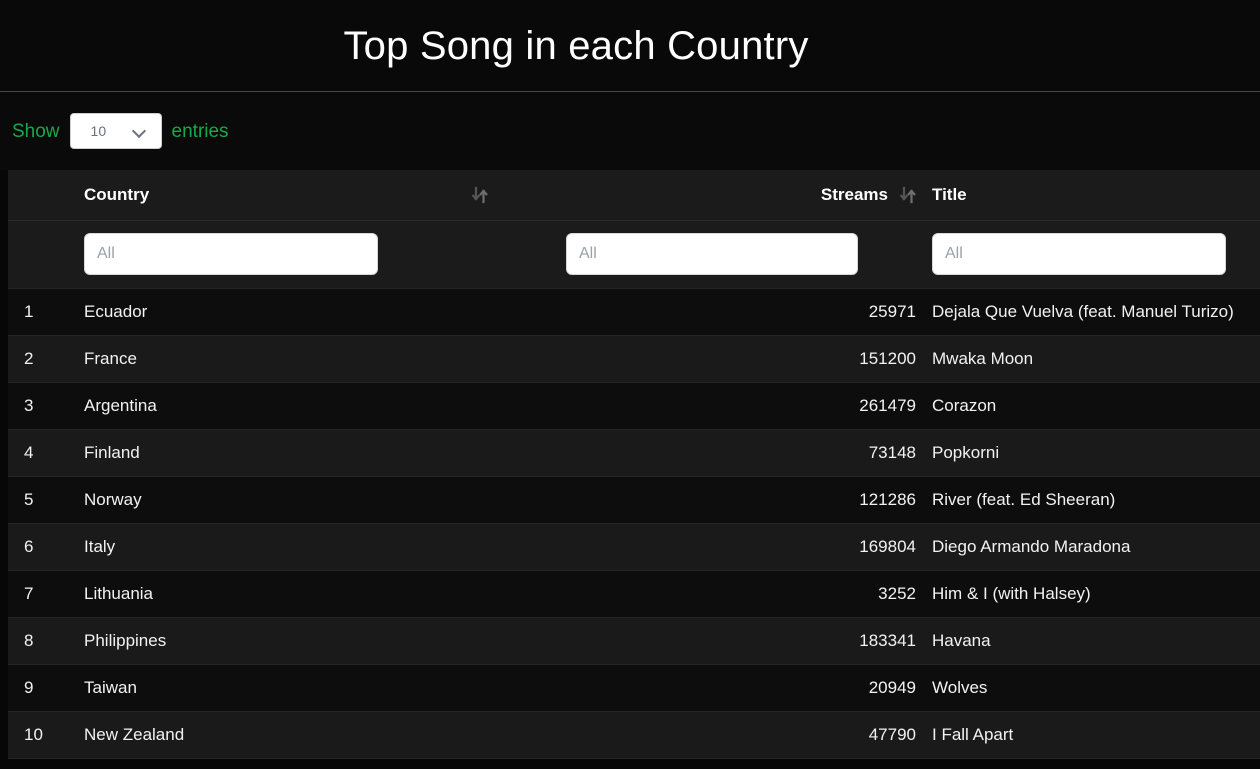 This screenshot has height=769, width=1260. I want to click on cell-streams: 73148, so click(710, 453).